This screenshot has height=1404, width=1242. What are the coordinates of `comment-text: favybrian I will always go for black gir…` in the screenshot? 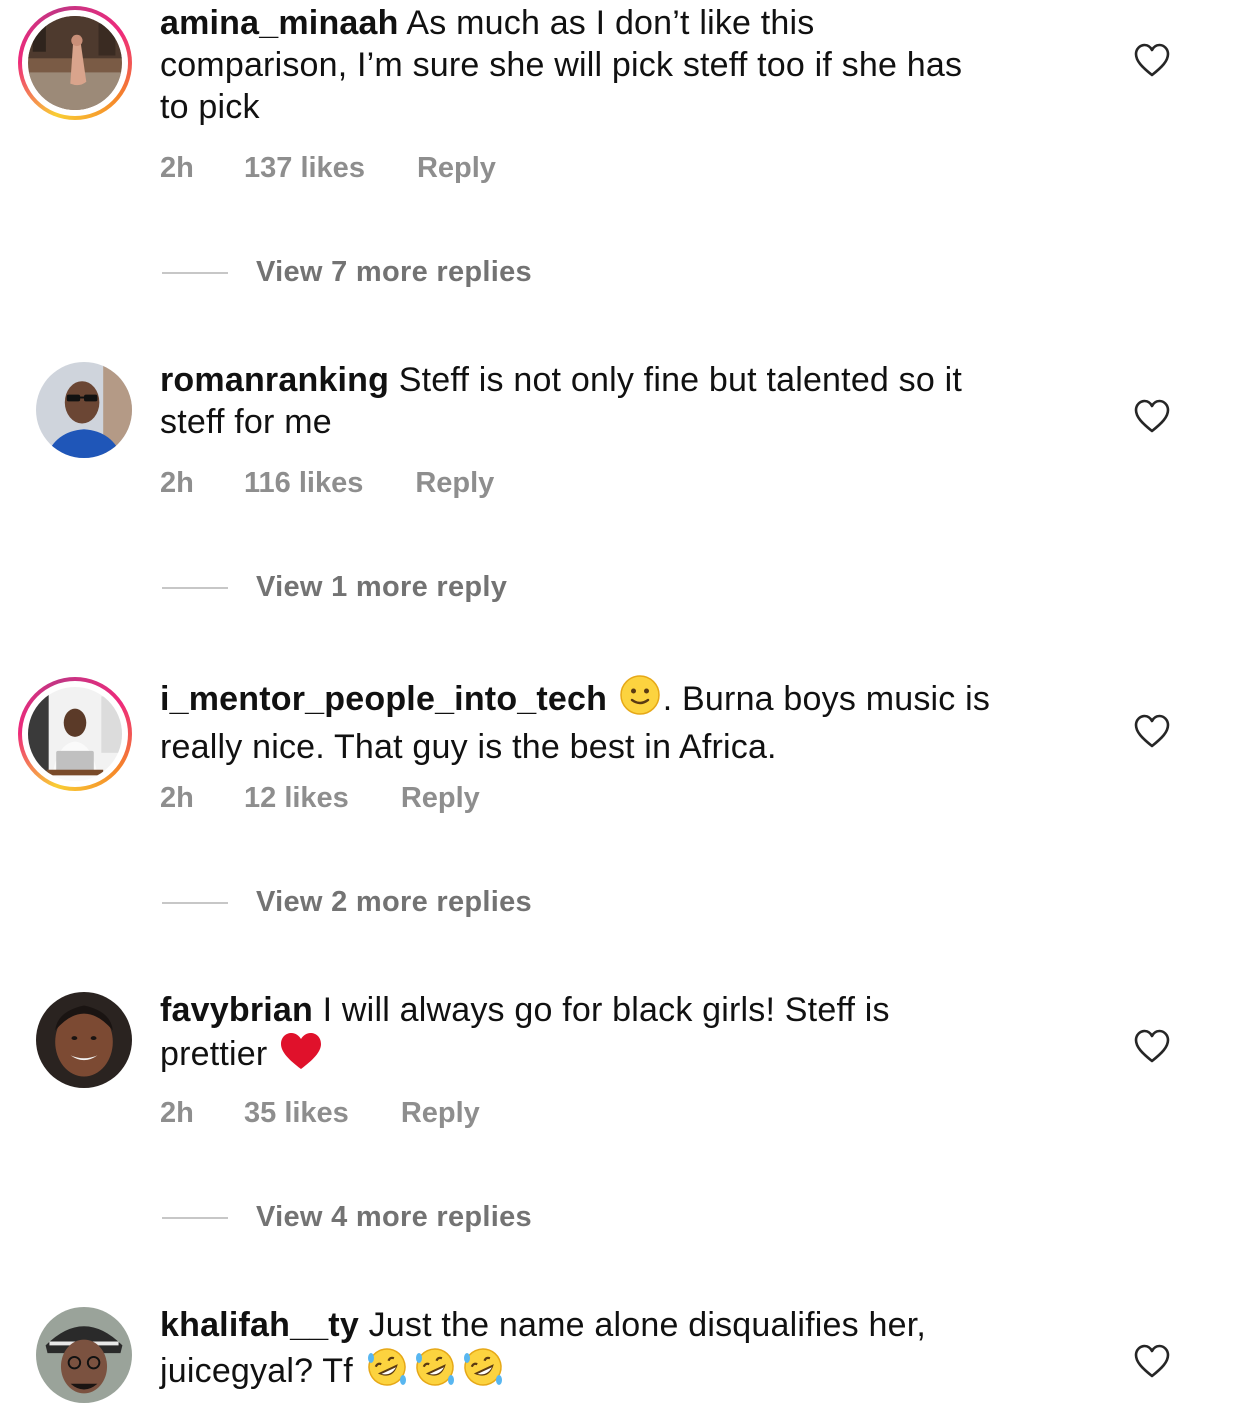 It's located at (620, 1035).